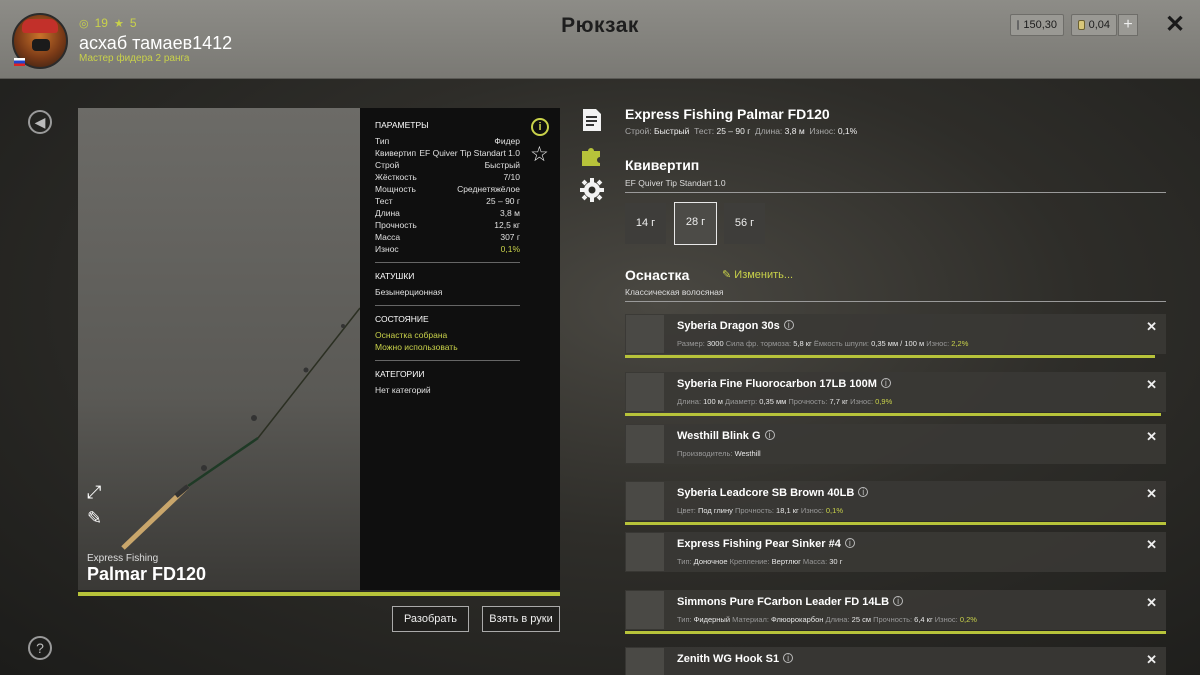  I want to click on reel-icon, so click(645, 334).